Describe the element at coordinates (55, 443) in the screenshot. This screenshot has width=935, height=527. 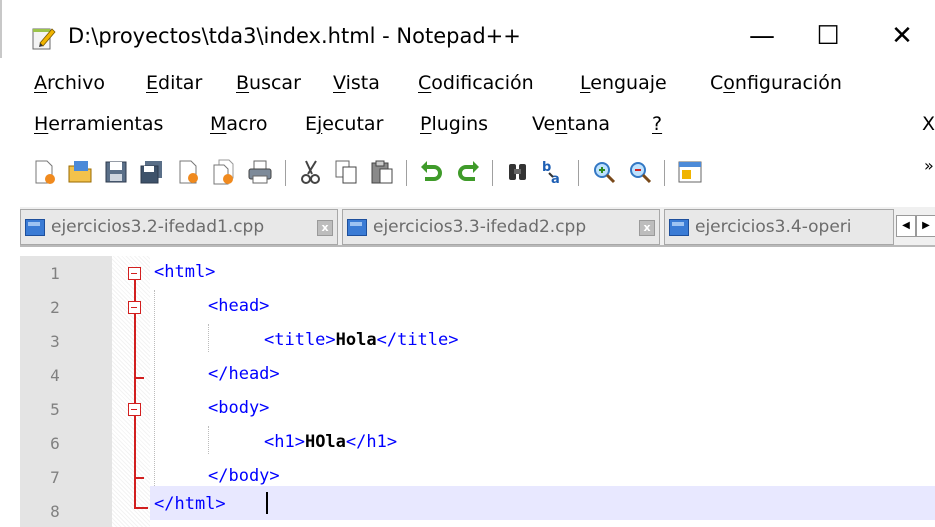
I see `line-number: 6` at that location.